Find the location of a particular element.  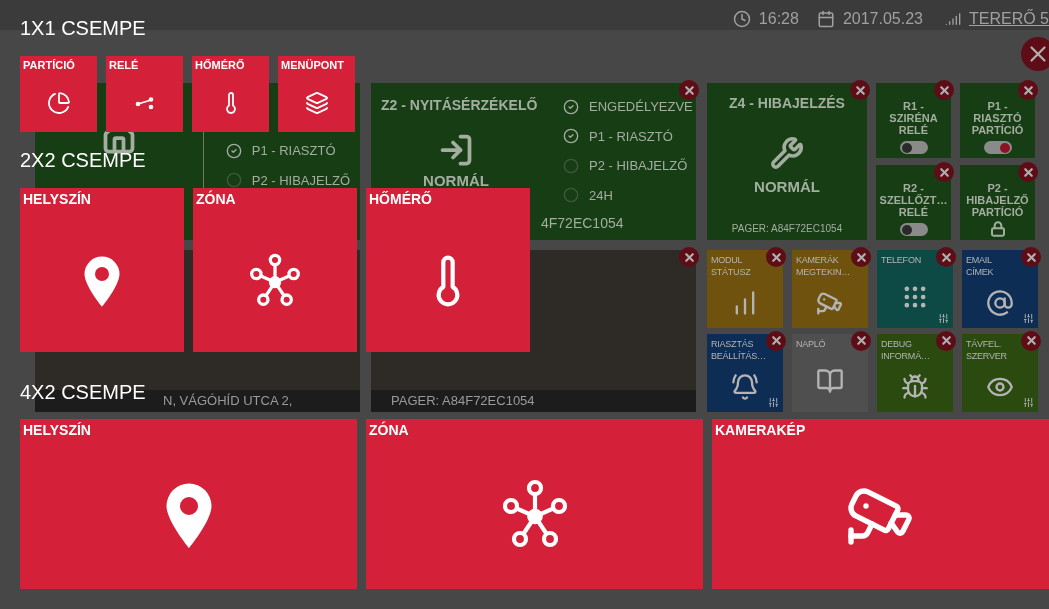

book-icon is located at coordinates (830, 380).